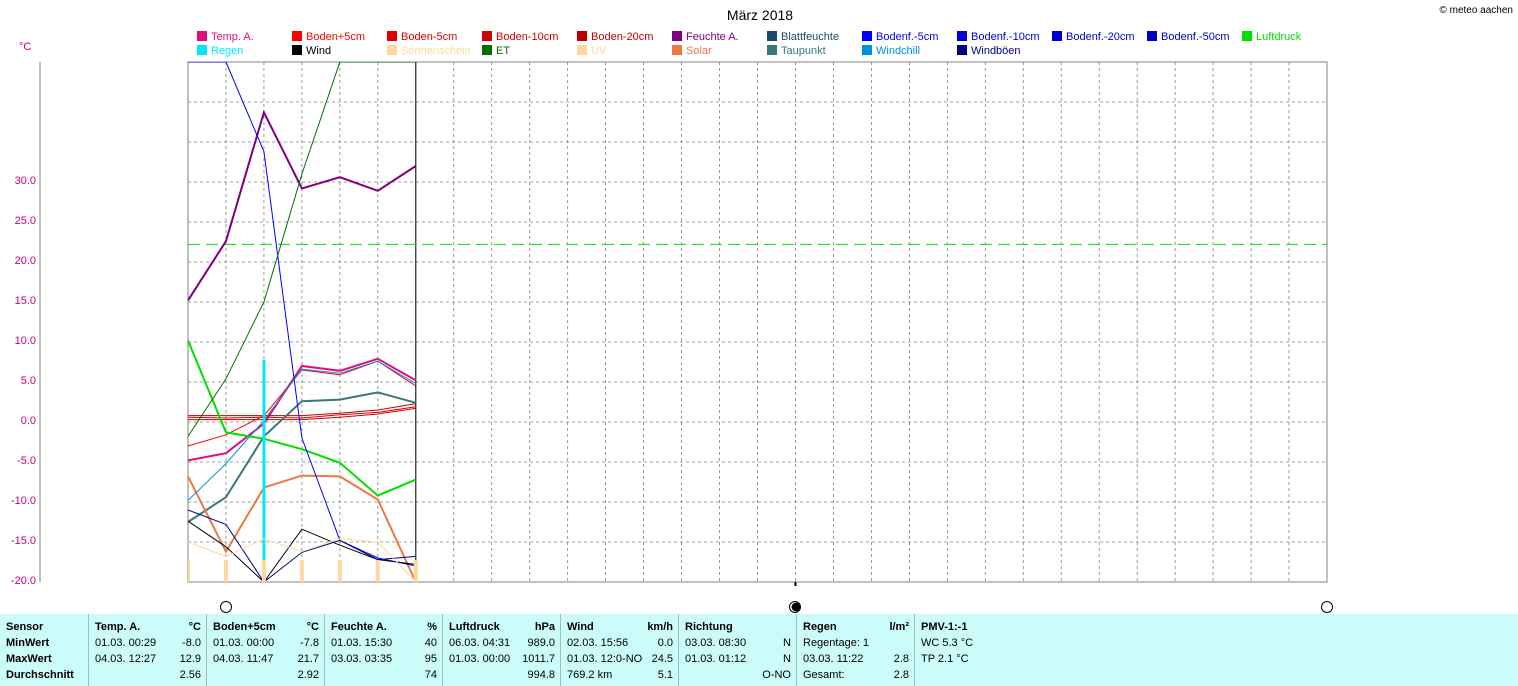 The image size is (1518, 686). I want to click on table-cell-right: -7.8, so click(309, 643).